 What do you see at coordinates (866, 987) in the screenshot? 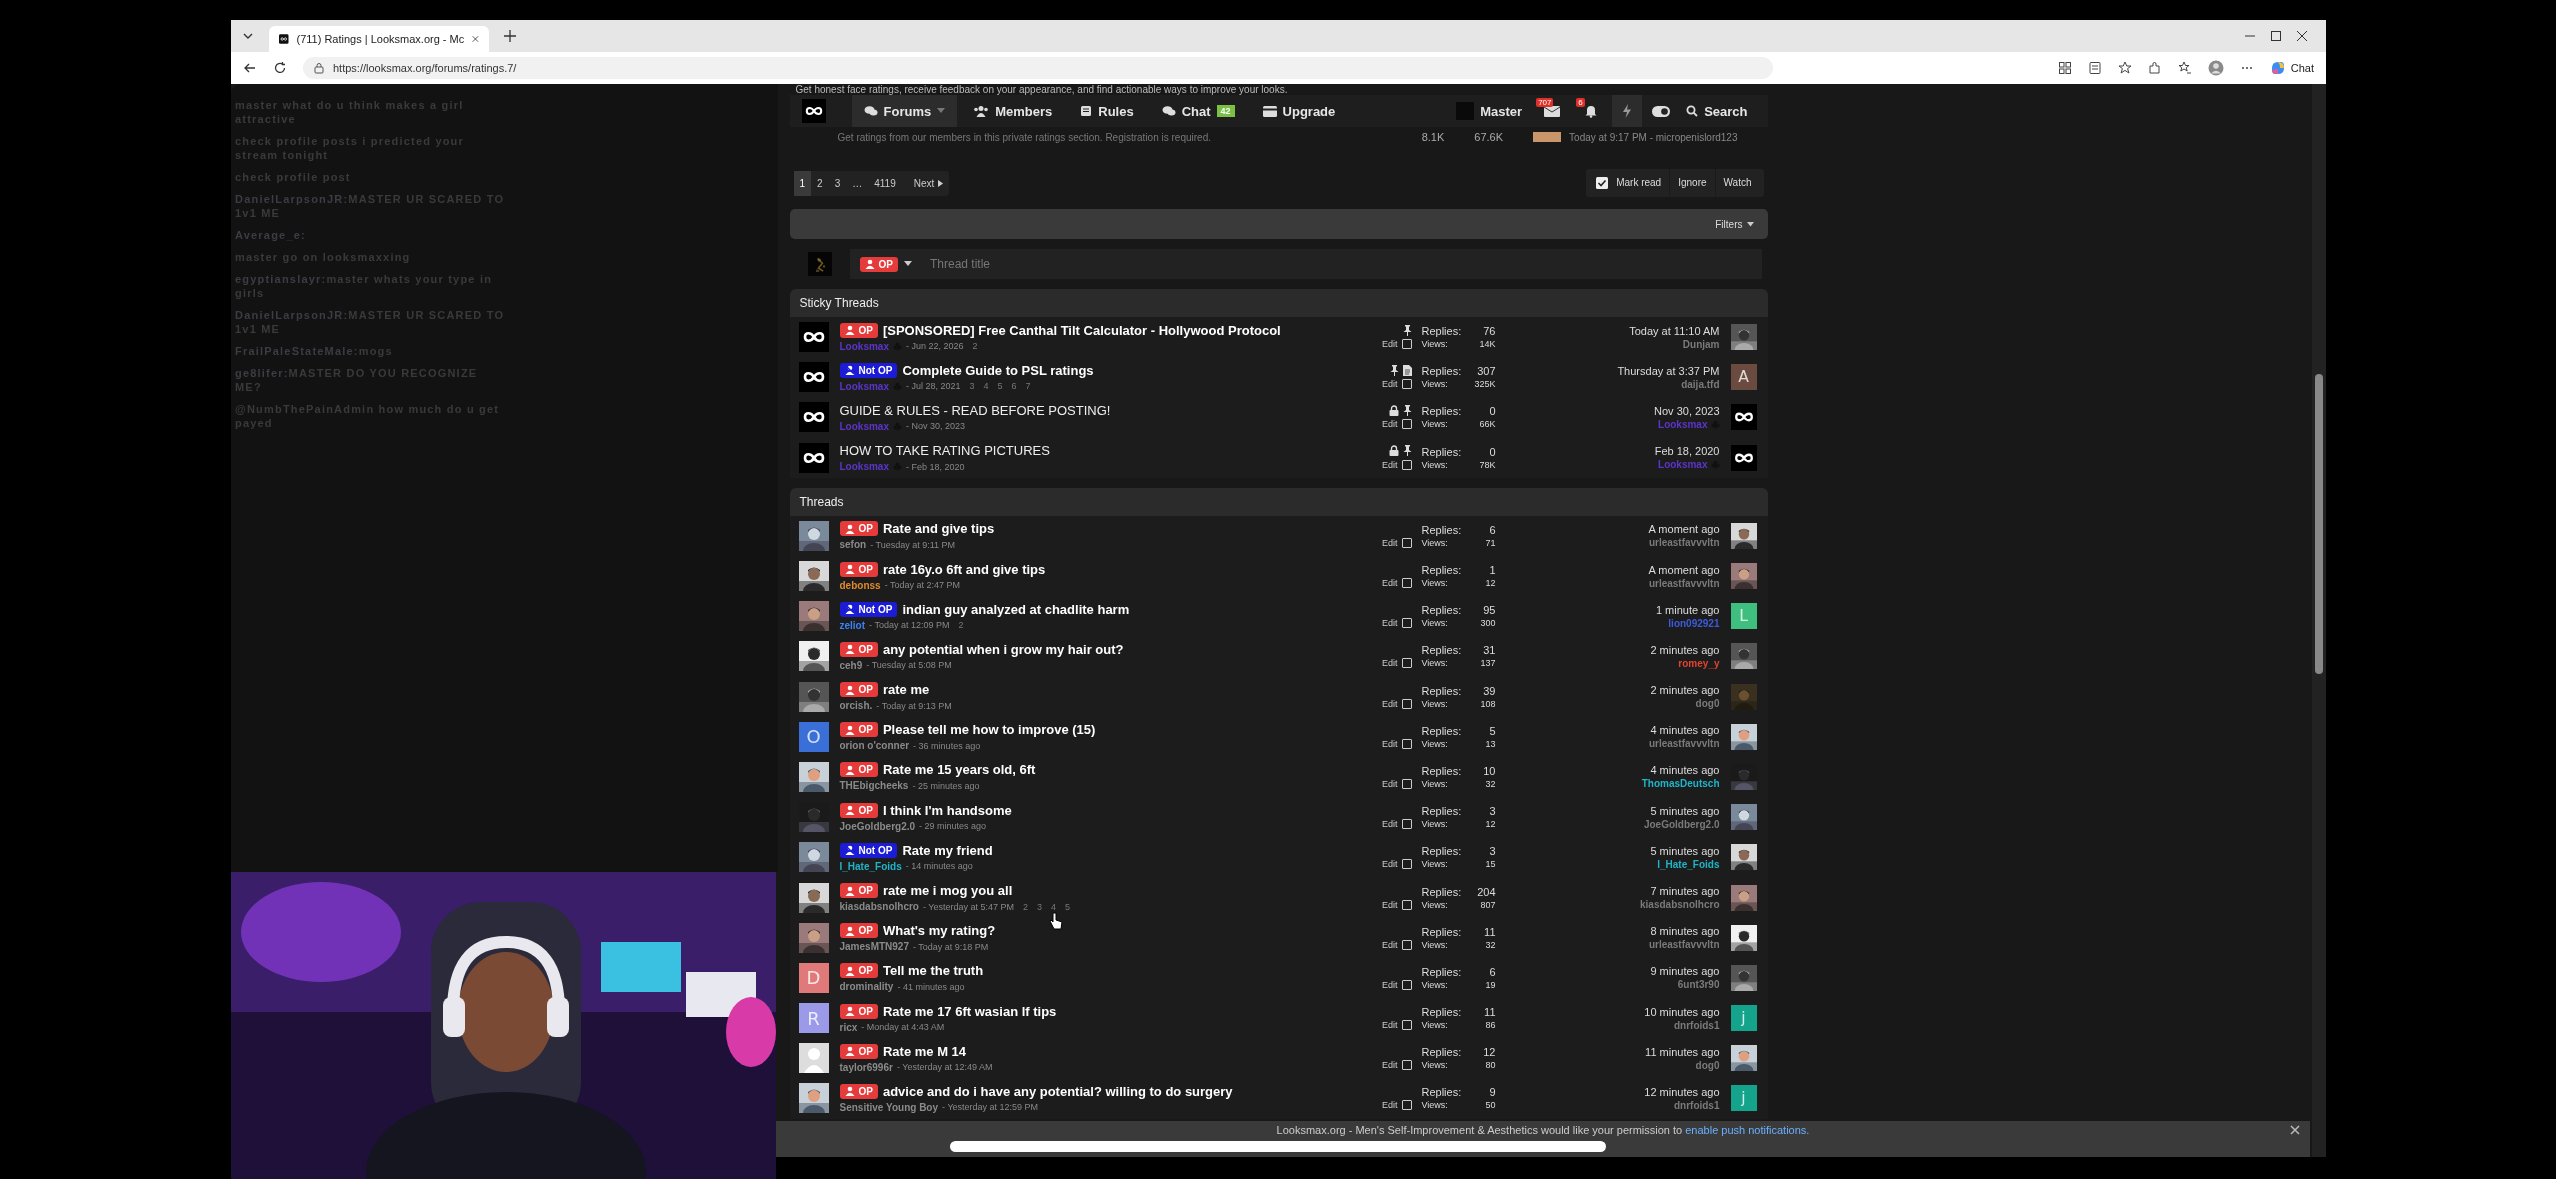
I see `username: drominality` at bounding box center [866, 987].